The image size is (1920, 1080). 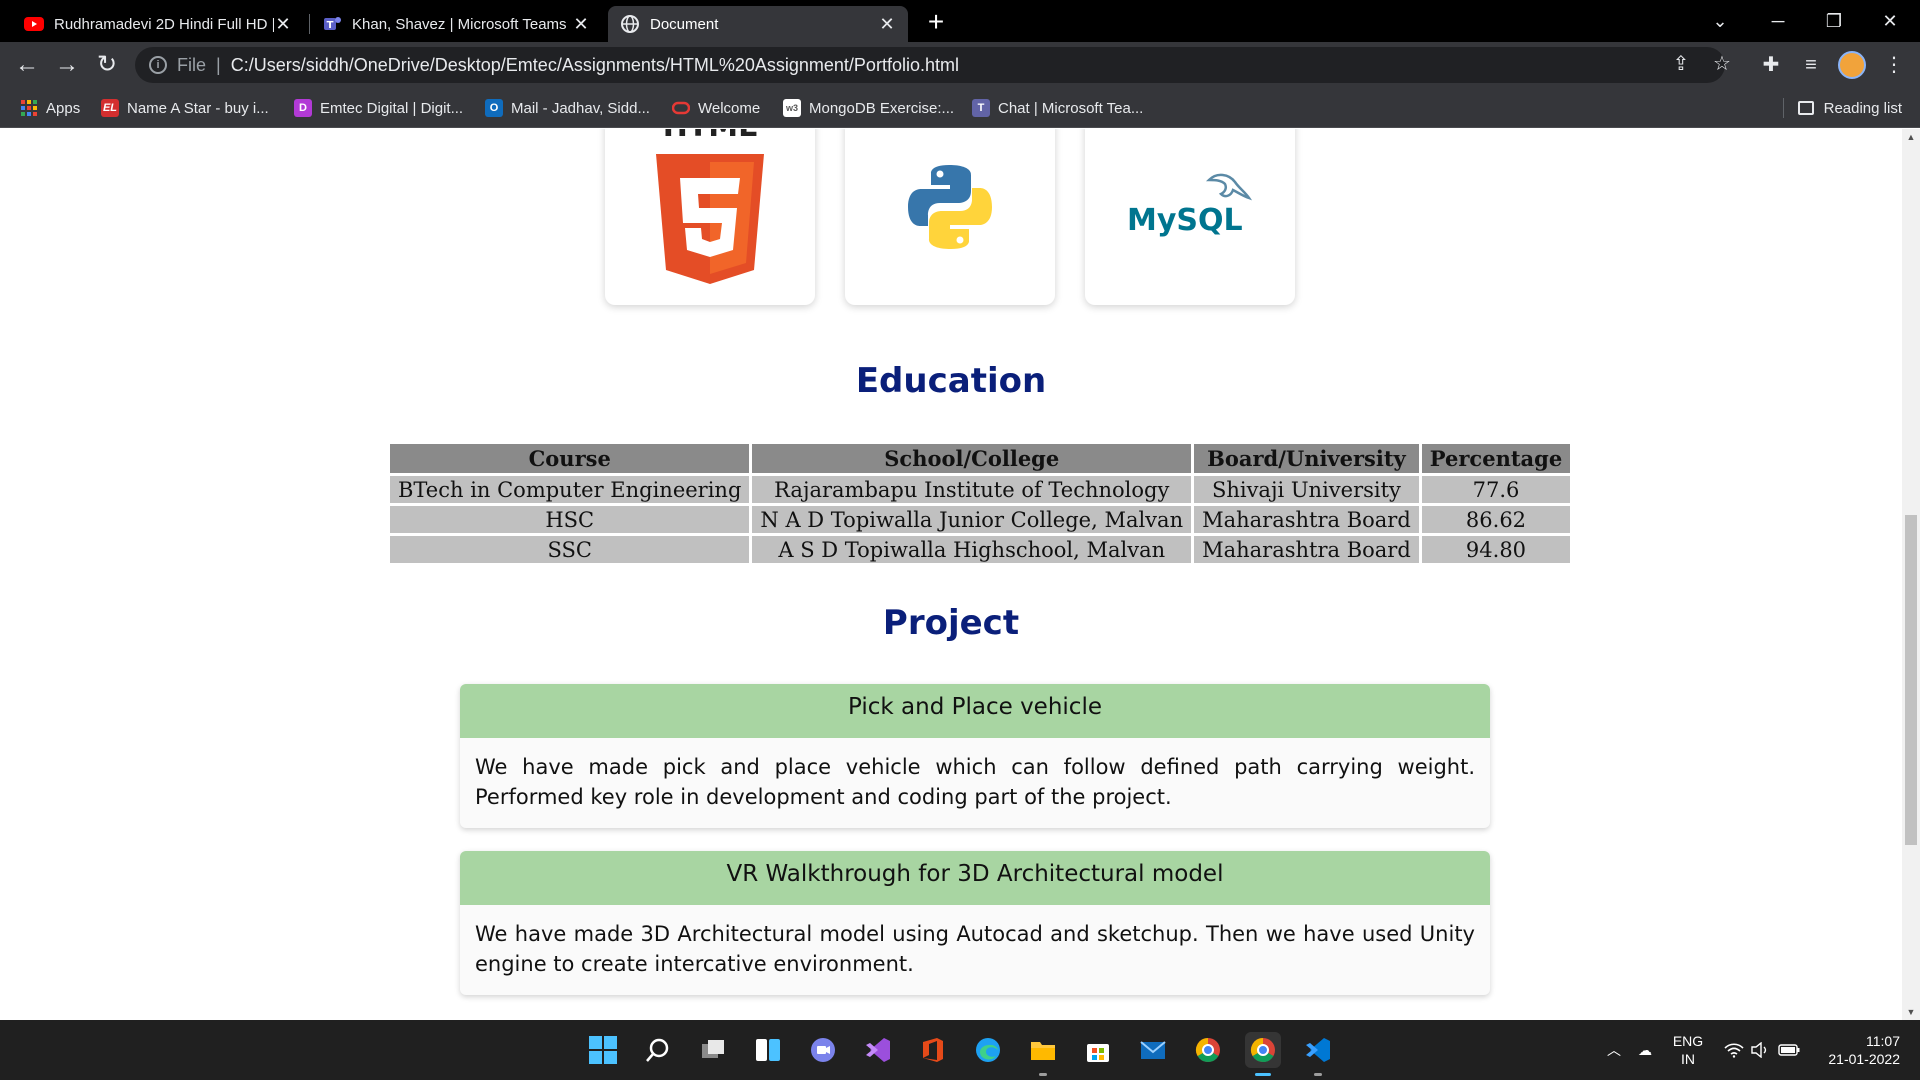 What do you see at coordinates (1734, 1050) in the screenshot?
I see `wifi-icon` at bounding box center [1734, 1050].